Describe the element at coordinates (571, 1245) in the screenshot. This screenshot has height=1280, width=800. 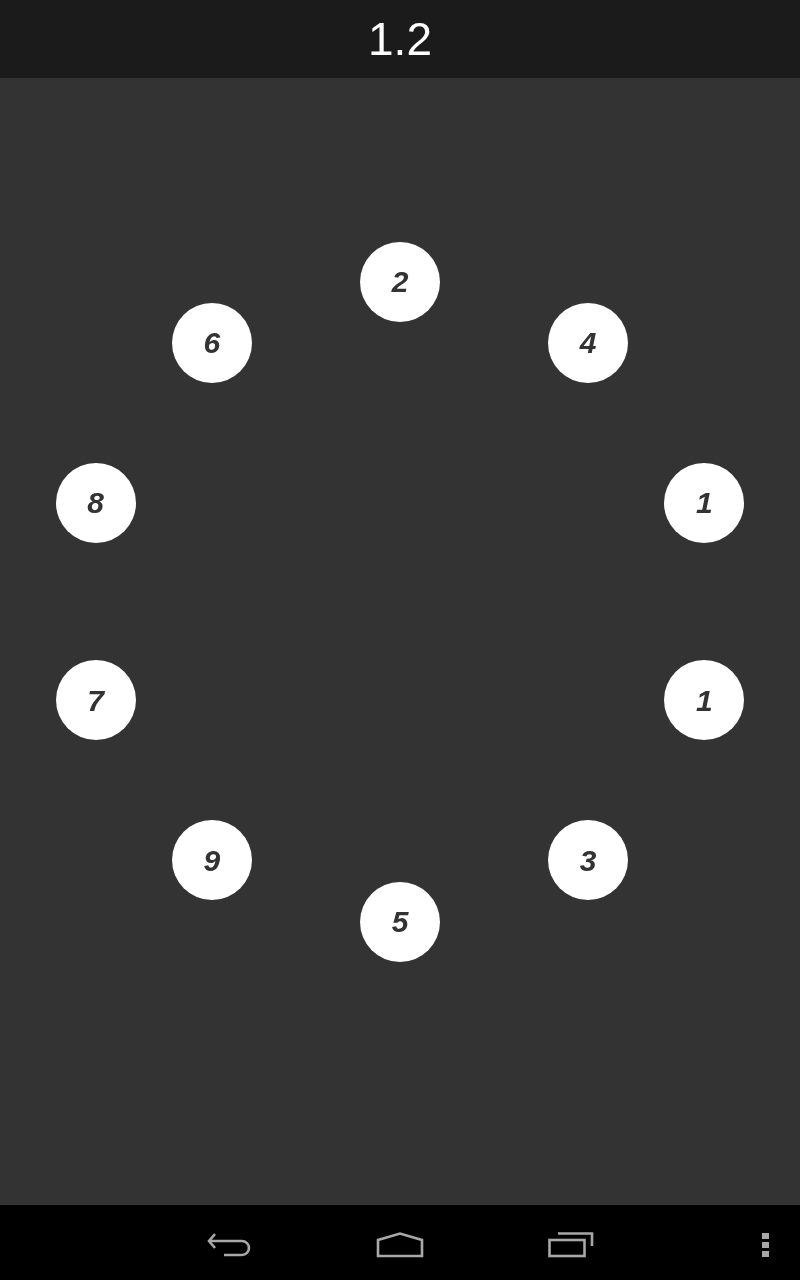
I see `recent-apps-icon` at that location.